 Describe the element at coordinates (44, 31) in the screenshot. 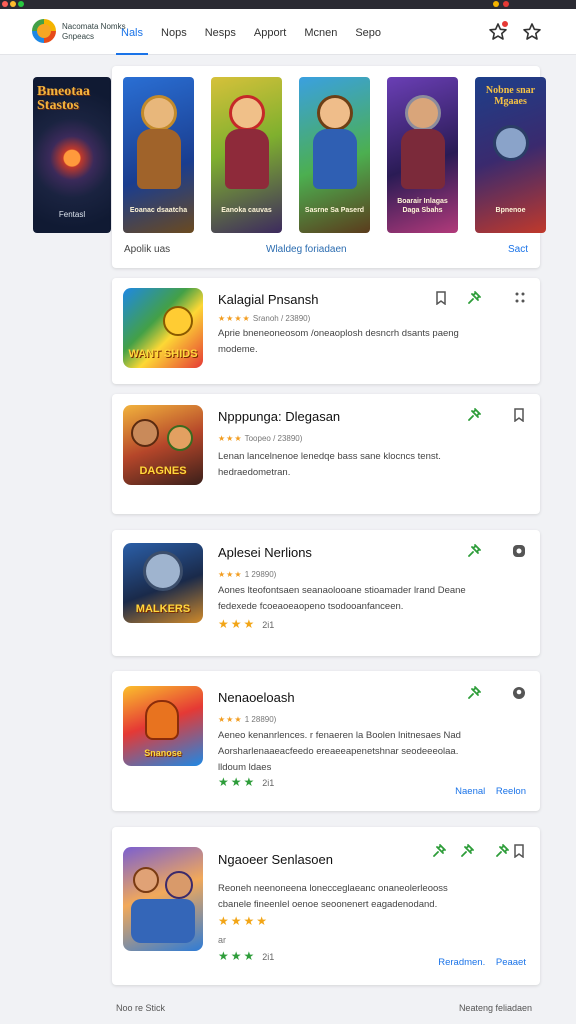

I see `app-logo` at that location.